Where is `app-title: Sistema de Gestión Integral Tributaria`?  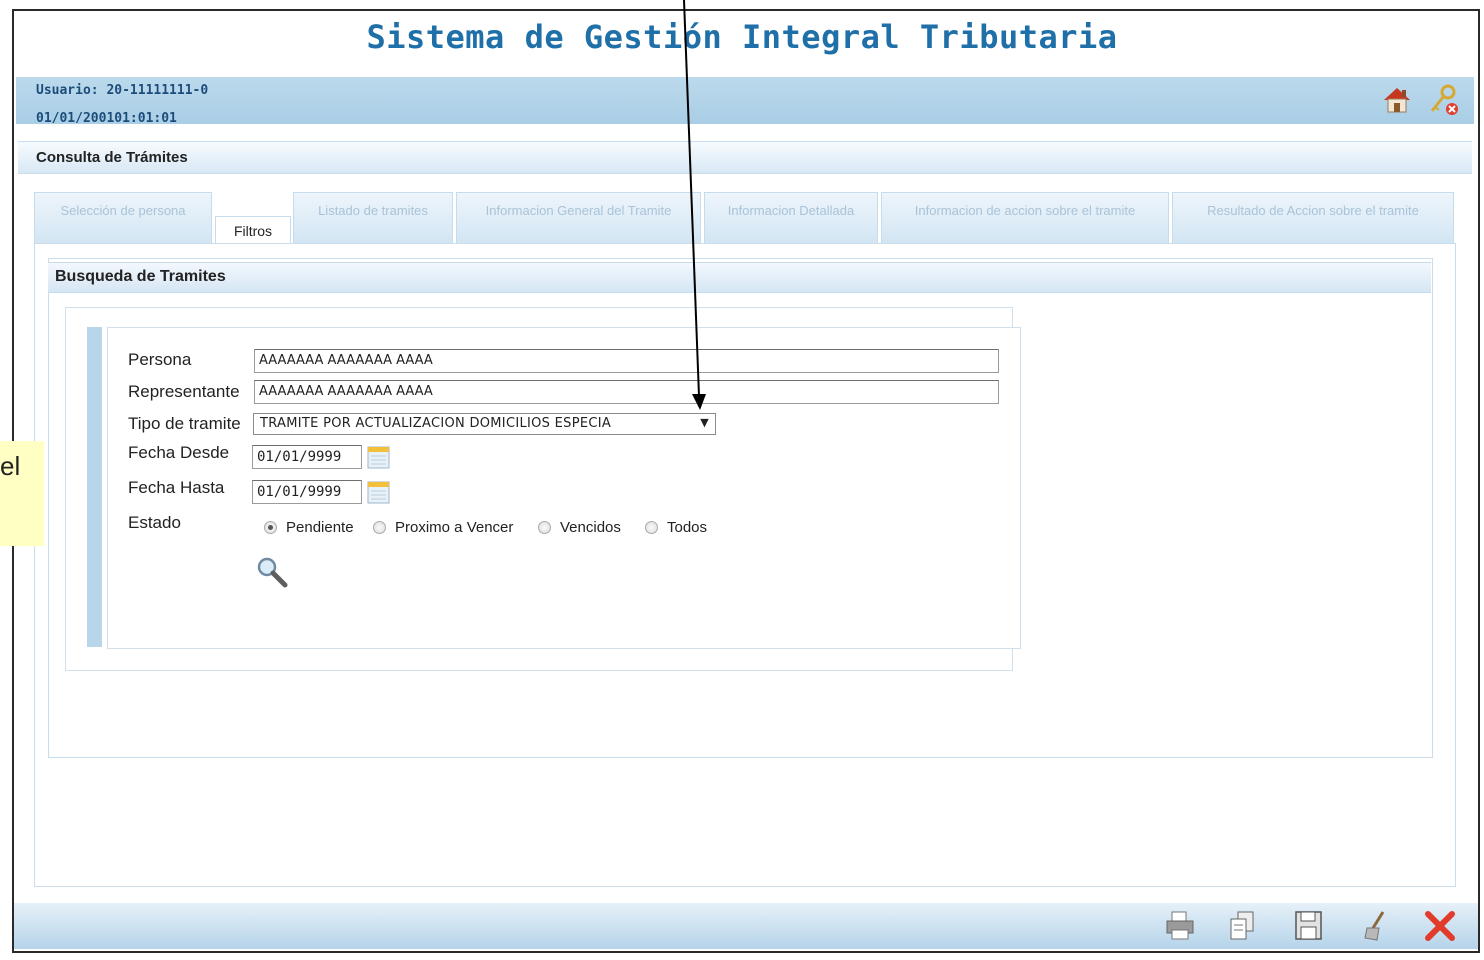
app-title: Sistema de Gestión Integral Tributaria is located at coordinates (742, 37).